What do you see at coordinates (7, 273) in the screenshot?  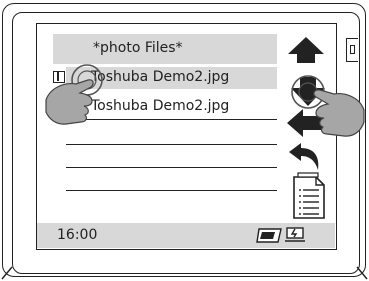 I see `frame-corner-left` at bounding box center [7, 273].